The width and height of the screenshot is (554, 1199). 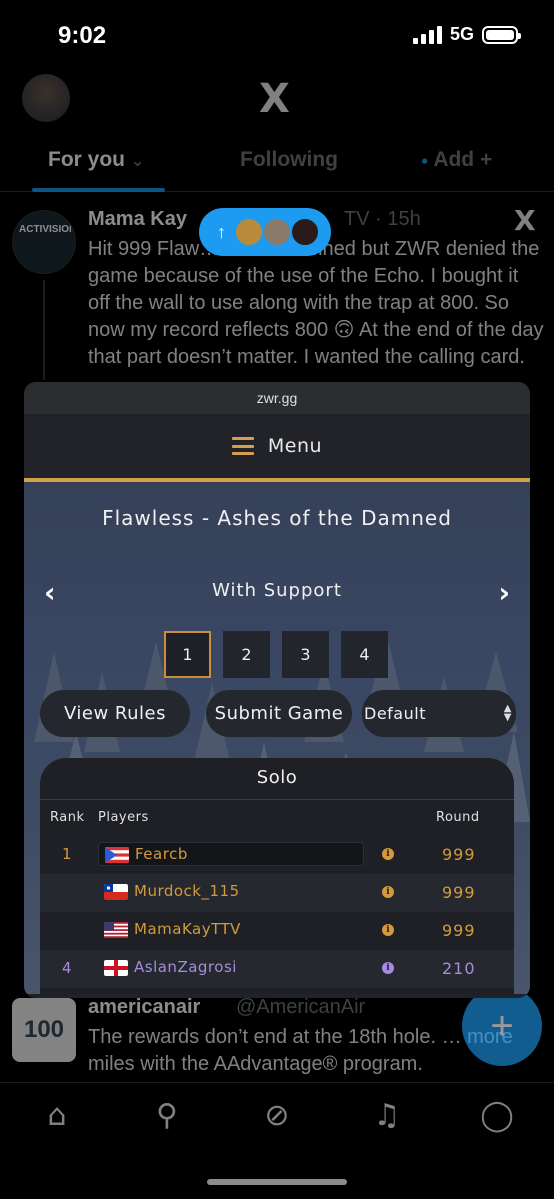 I want to click on active-tab-indicator, so click(x=98, y=190).